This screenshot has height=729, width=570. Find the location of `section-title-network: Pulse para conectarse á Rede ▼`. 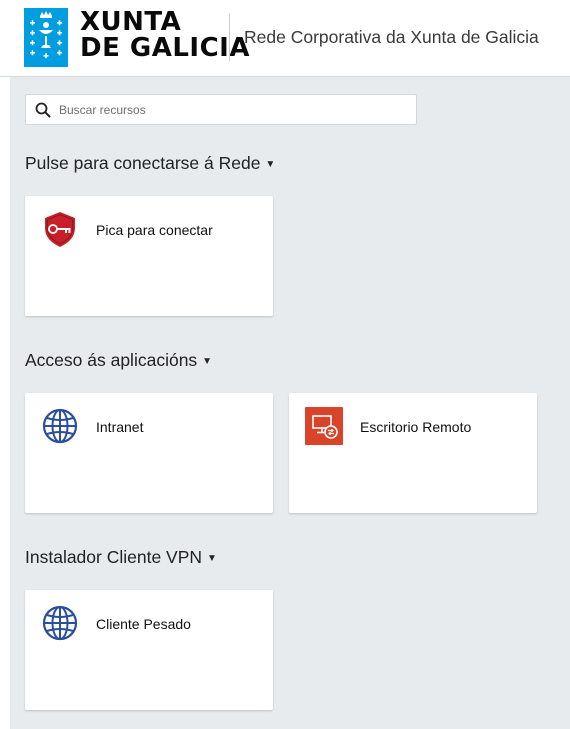

section-title-network: Pulse para conectarse á Rede ▼ is located at coordinates (150, 163).